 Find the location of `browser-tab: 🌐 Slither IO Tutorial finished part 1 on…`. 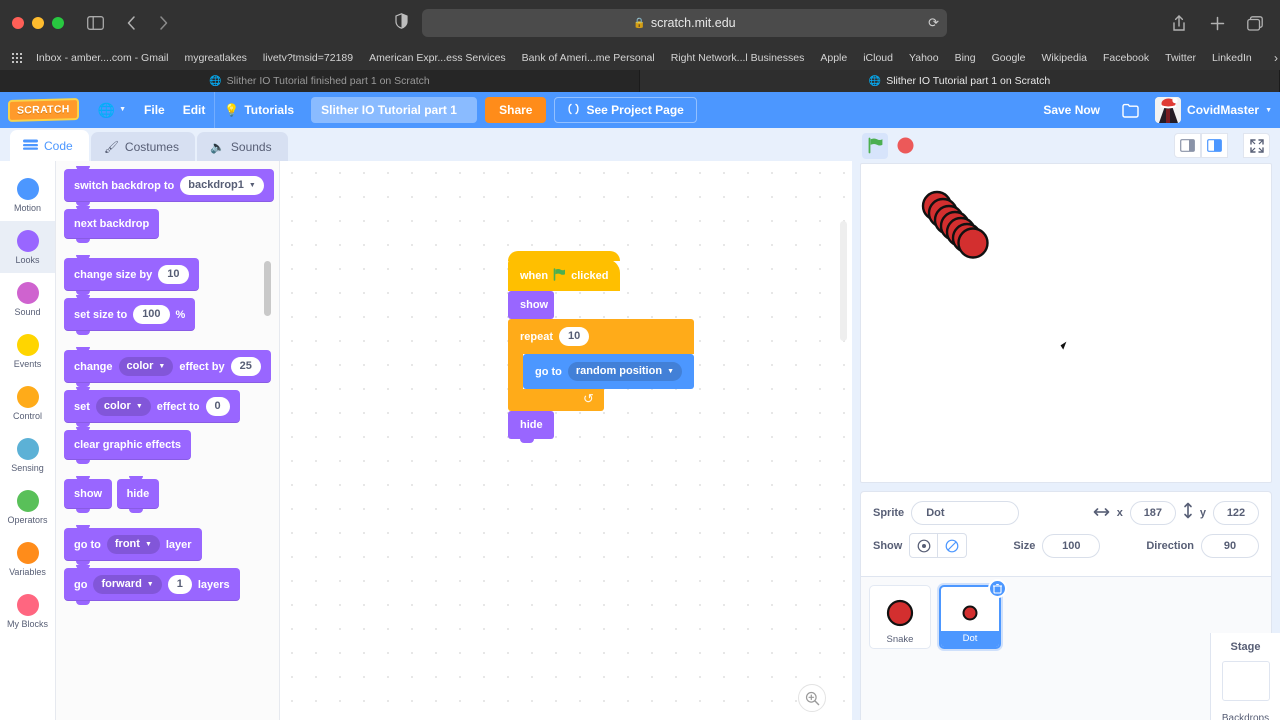

browser-tab: 🌐 Slither IO Tutorial finished part 1 on… is located at coordinates (320, 81).